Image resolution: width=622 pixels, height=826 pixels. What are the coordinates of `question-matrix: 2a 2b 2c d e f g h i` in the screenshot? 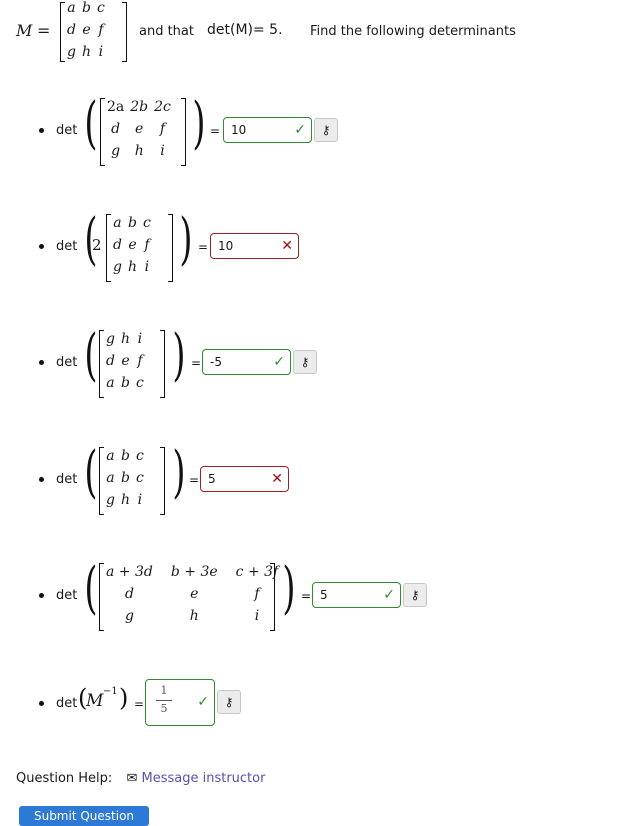 It's located at (139, 129).